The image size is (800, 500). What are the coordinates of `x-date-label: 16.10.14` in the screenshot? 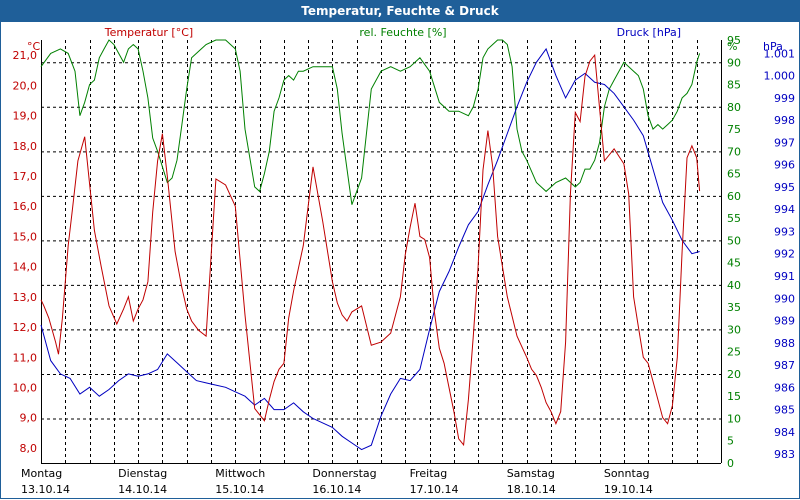 It's located at (336, 489).